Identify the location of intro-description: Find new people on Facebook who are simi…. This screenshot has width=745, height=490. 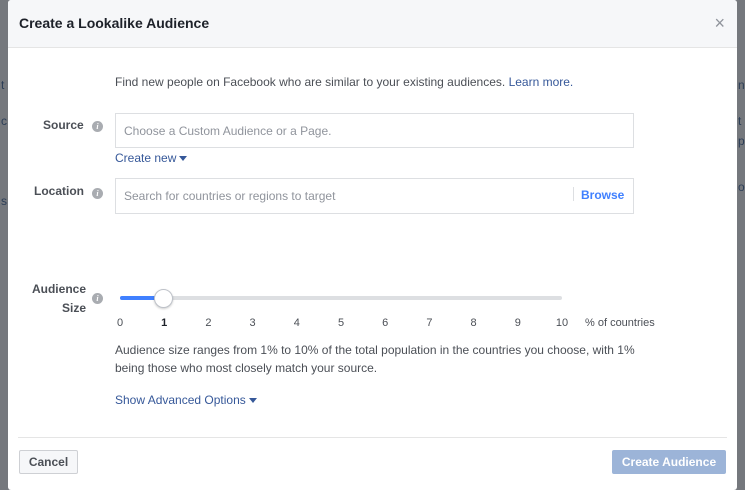
(310, 82).